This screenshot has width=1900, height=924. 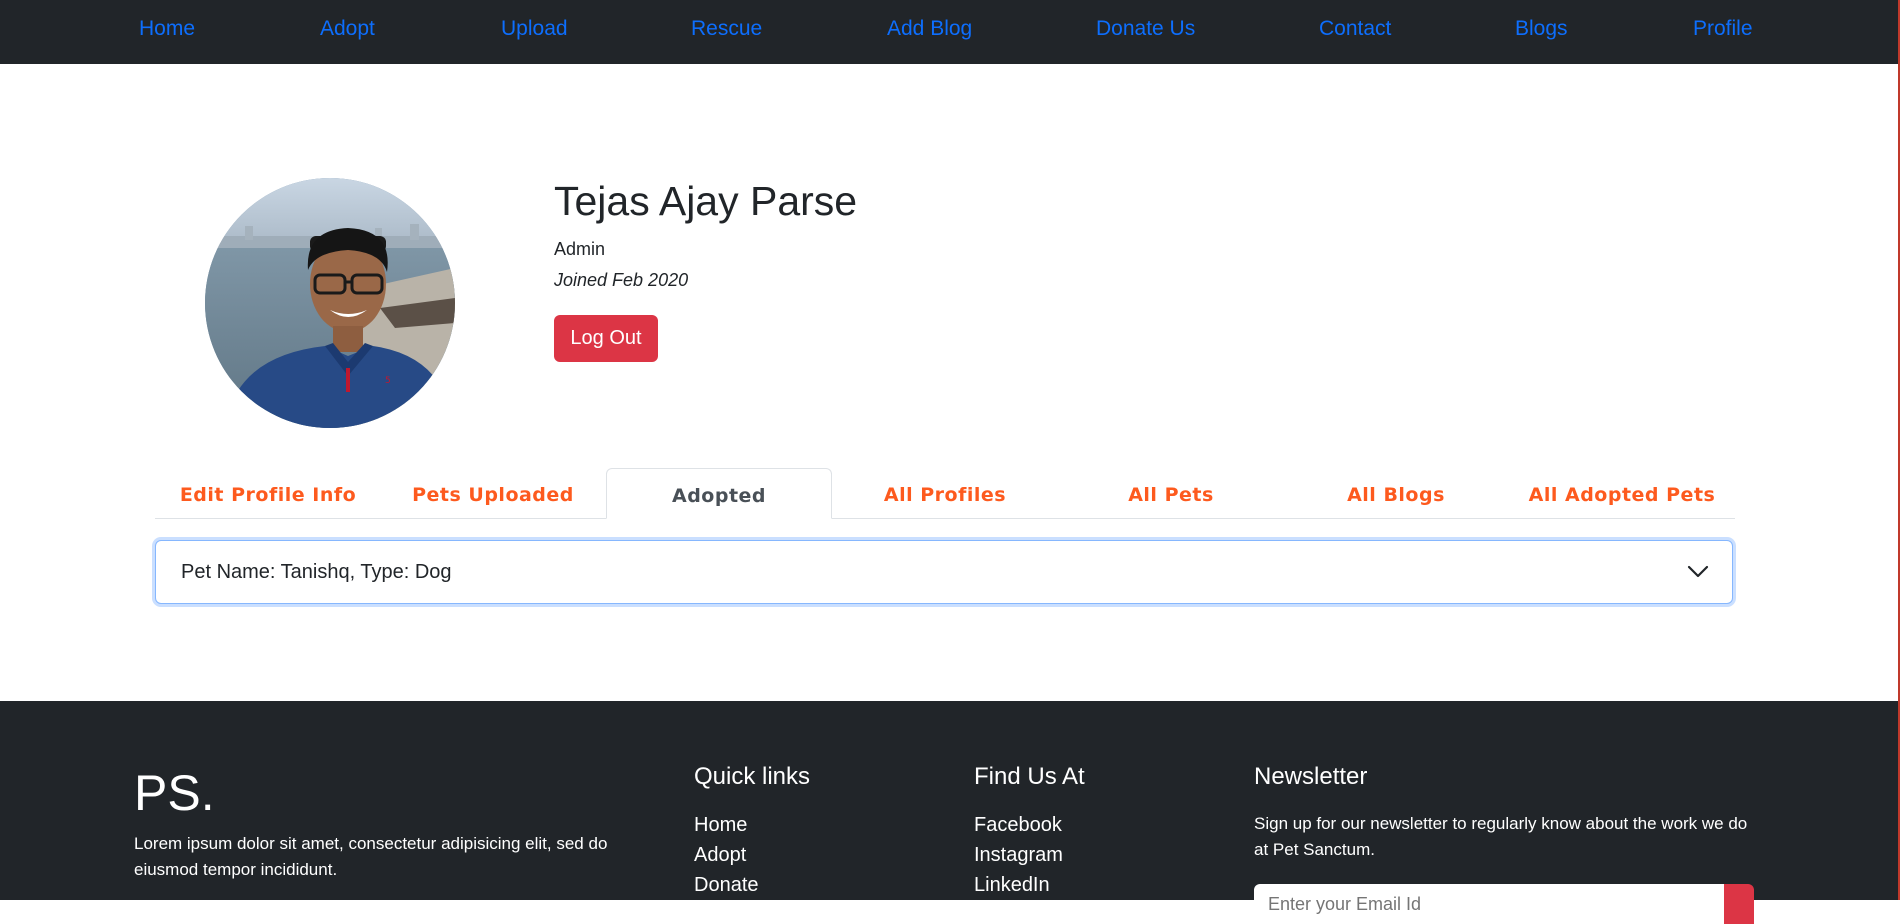 I want to click on footer-link-home: Home, so click(x=720, y=825).